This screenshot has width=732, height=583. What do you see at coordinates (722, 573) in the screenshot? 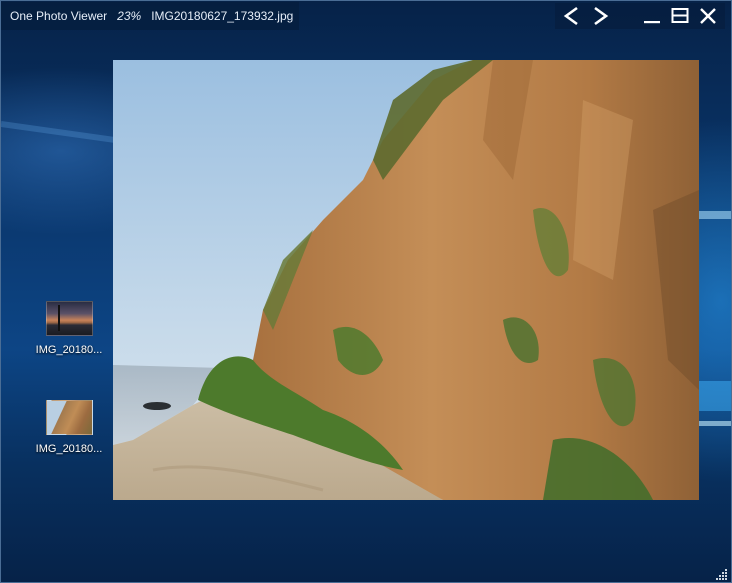
I see `resize-grip-icon` at bounding box center [722, 573].